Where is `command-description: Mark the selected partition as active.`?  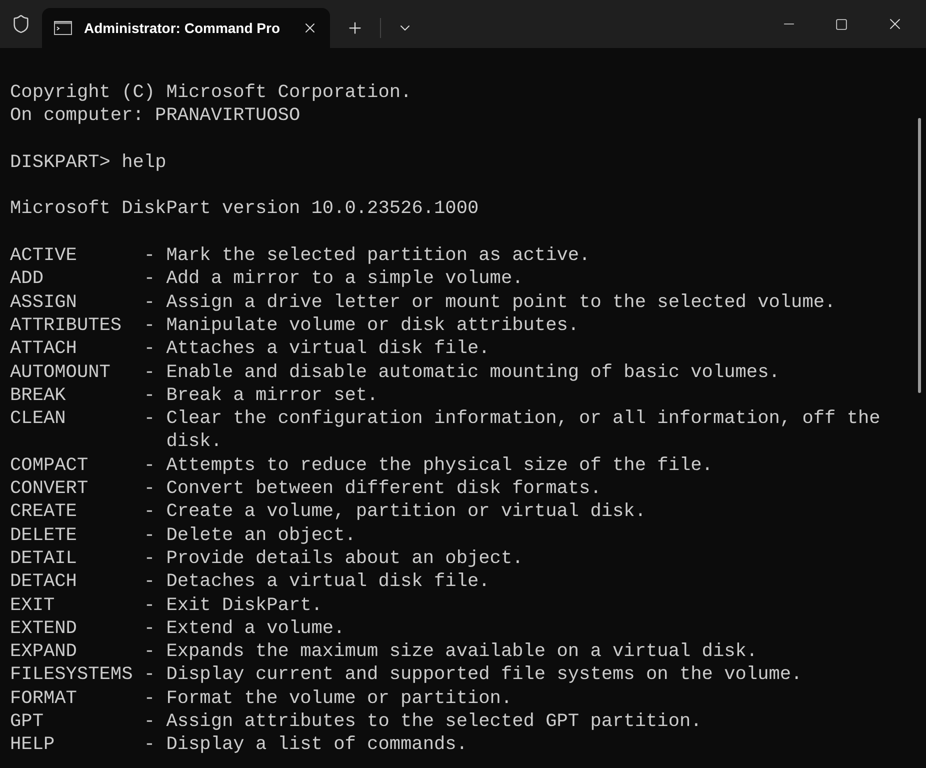 command-description: Mark the selected partition as active. is located at coordinates (379, 256).